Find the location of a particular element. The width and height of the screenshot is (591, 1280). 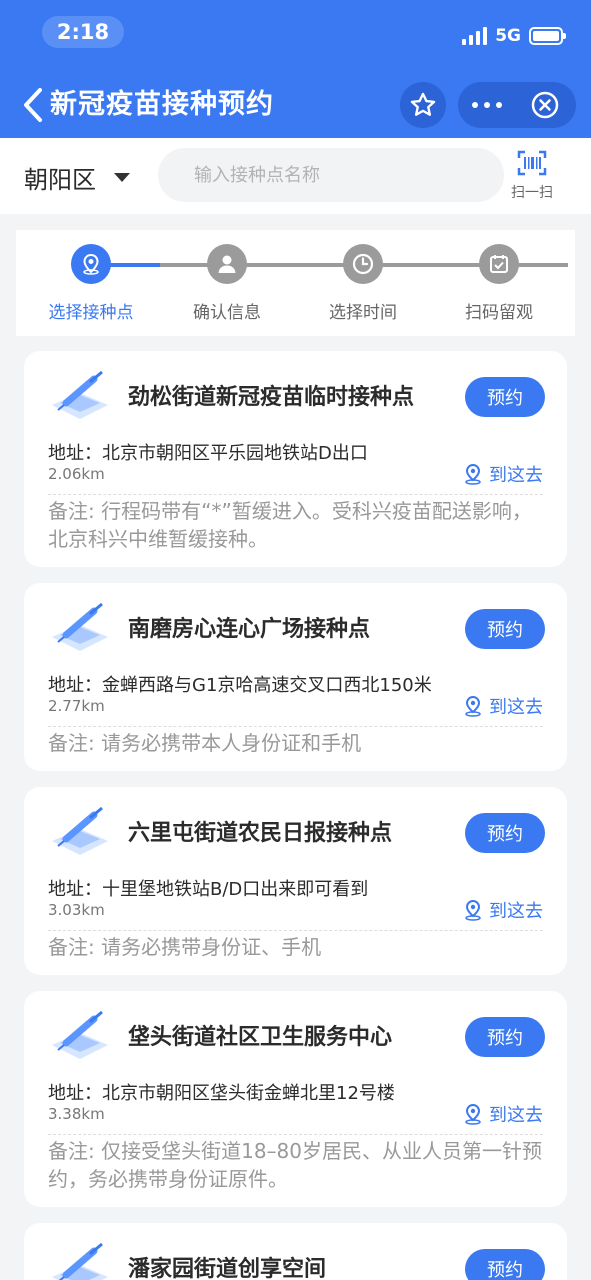

close-circle-icon is located at coordinates (545, 105).